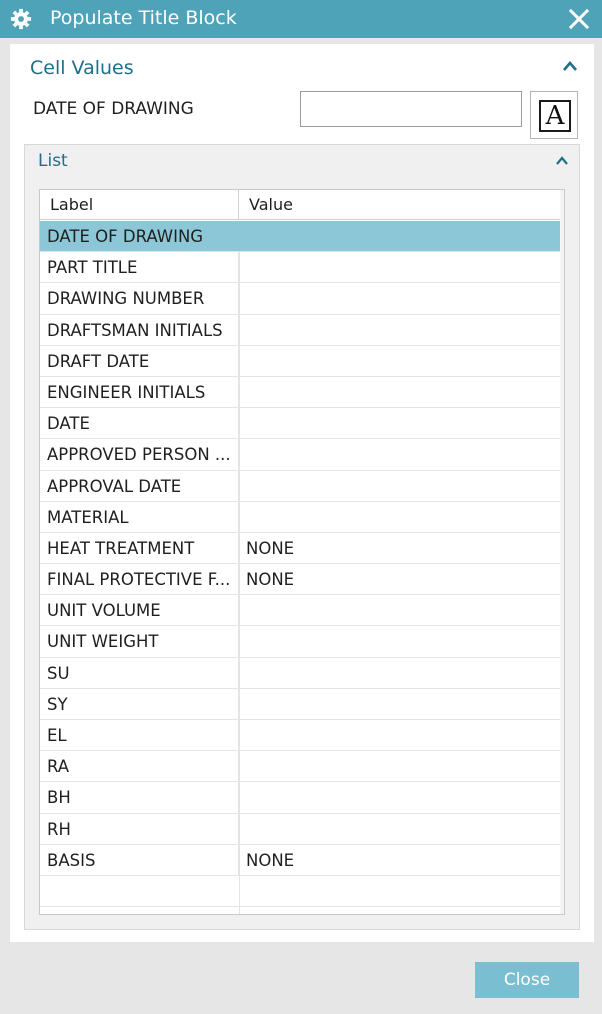 This screenshot has height=1014, width=602. Describe the element at coordinates (139, 641) in the screenshot. I see `row-label-cell: UNIT WEIGHT` at that location.